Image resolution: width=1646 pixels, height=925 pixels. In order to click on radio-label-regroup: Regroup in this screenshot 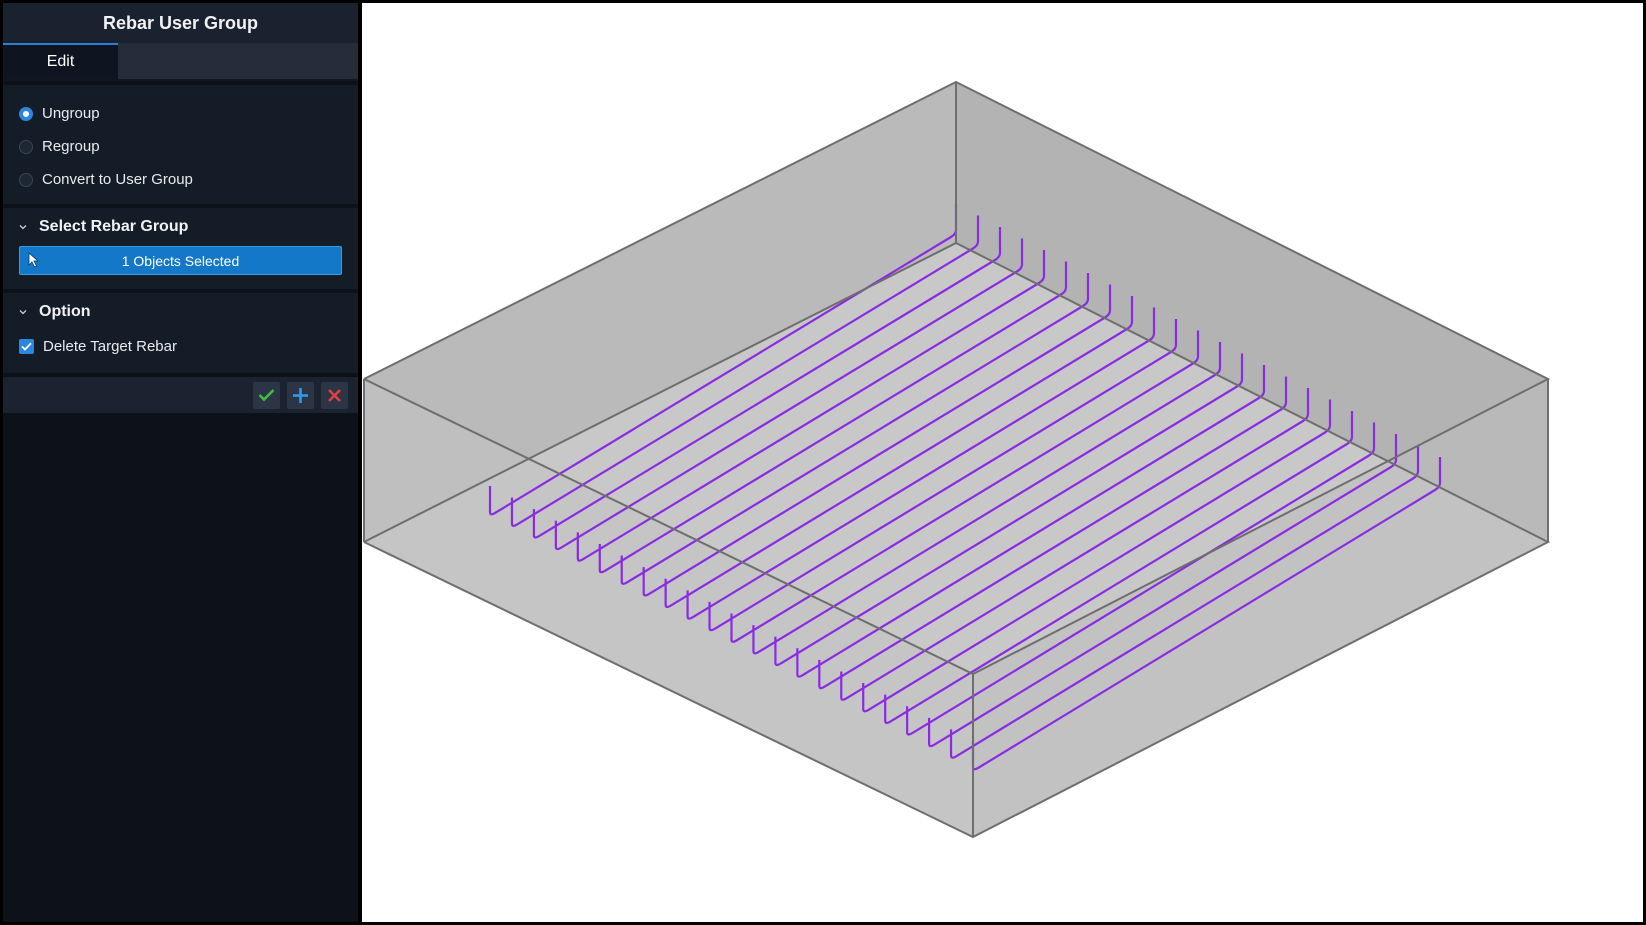, I will do `click(71, 146)`.